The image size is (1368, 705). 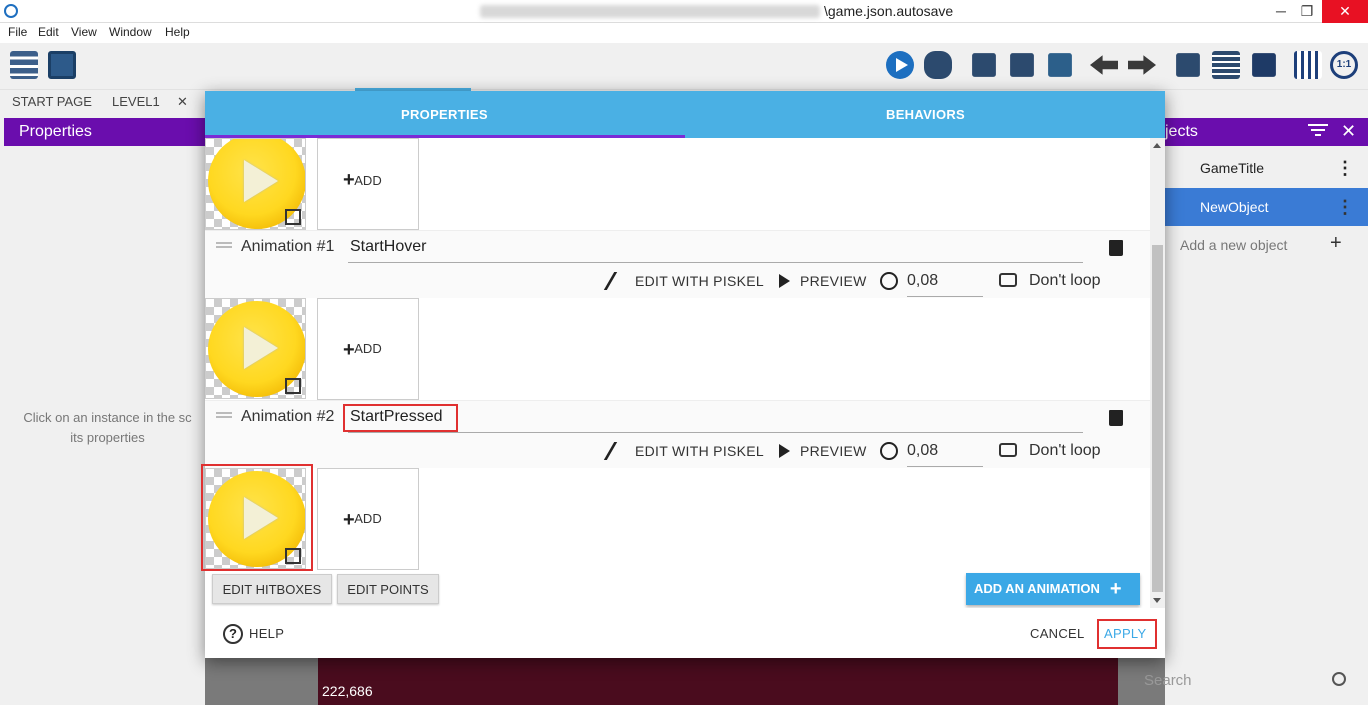 I want to click on debugger-bug-icon, so click(x=938, y=65).